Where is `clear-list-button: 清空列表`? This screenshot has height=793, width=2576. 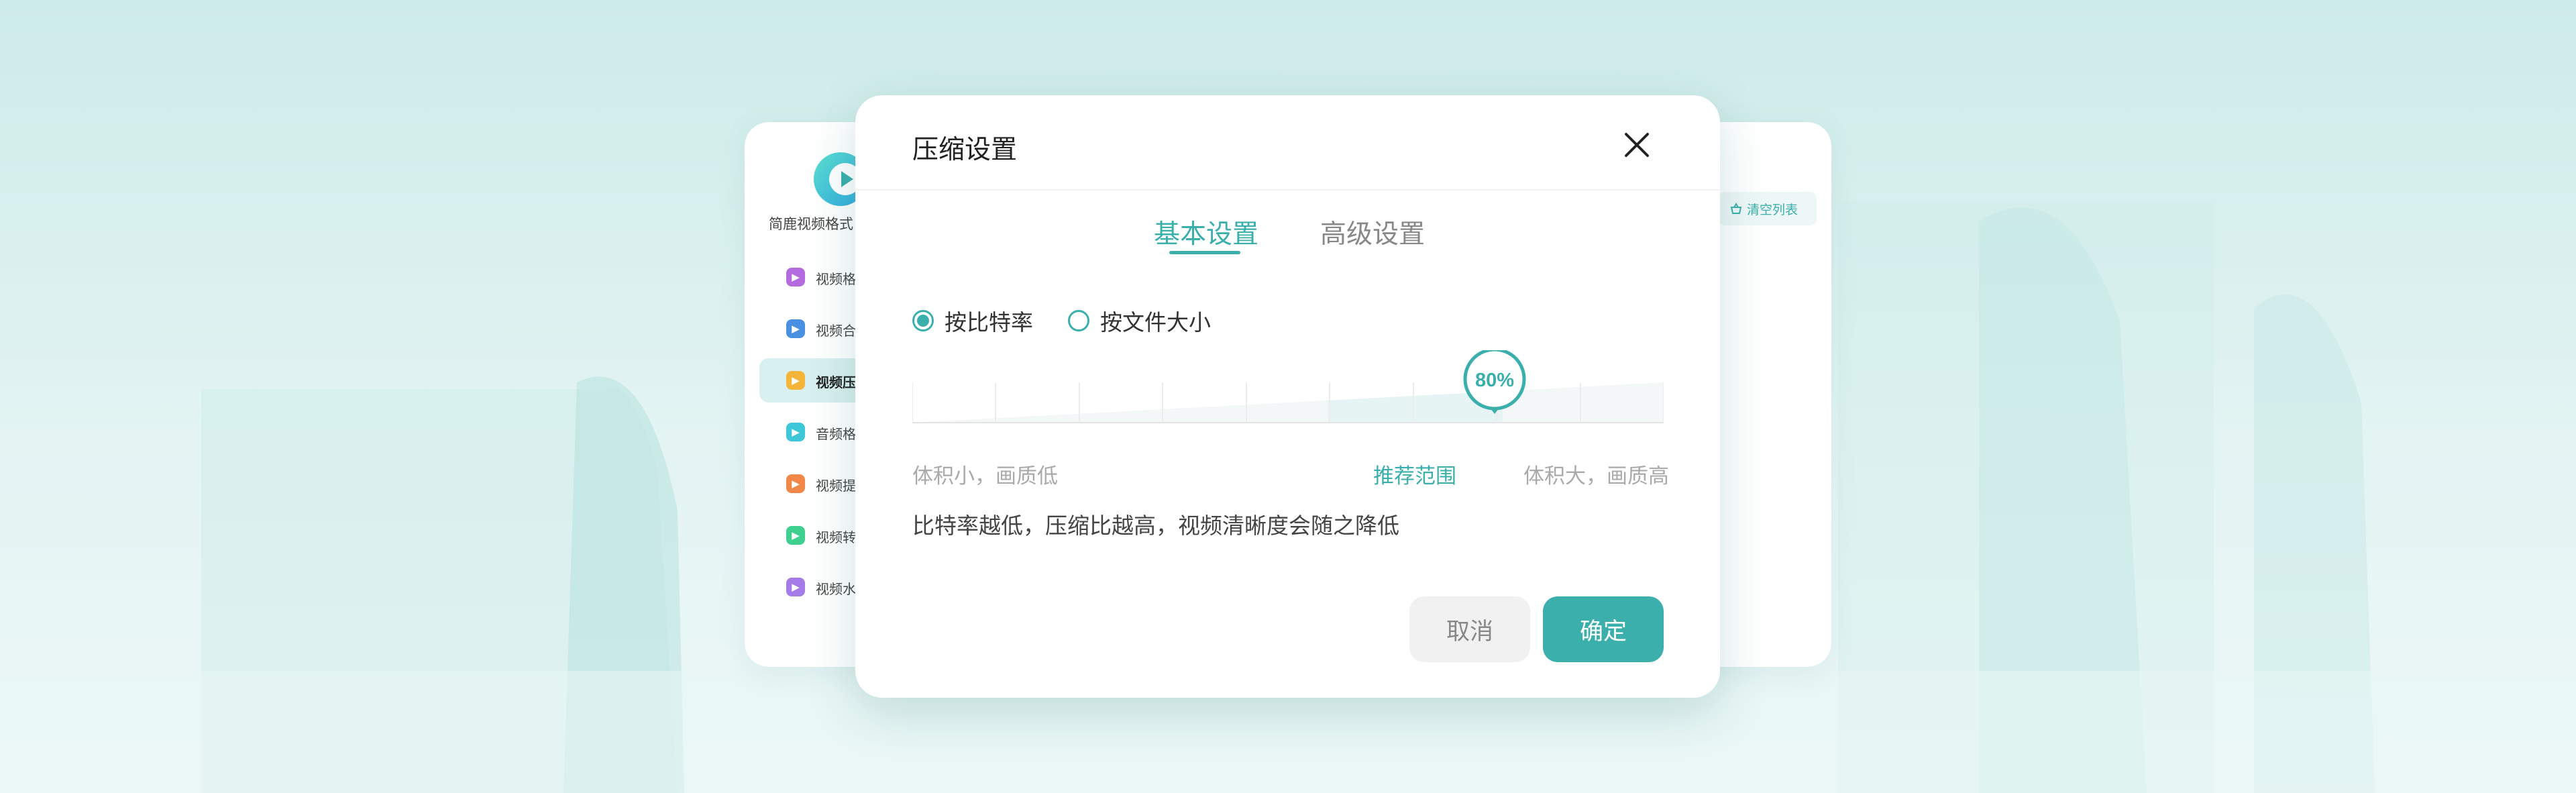
clear-list-button: 清空列表 is located at coordinates (1768, 209).